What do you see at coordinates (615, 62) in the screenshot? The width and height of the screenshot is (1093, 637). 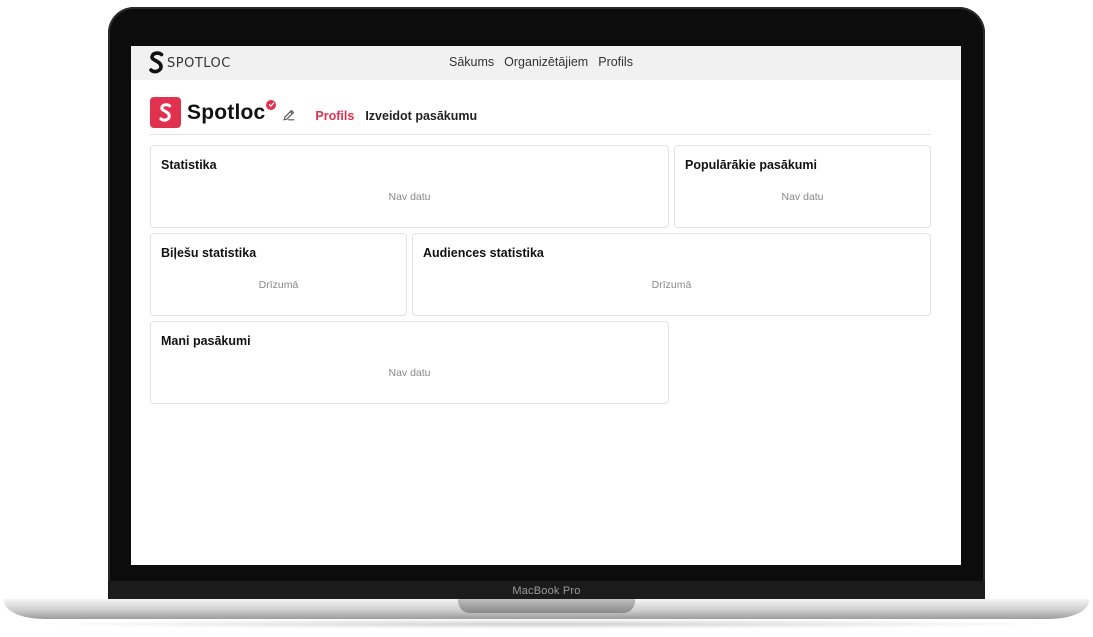 I see `nav-link-profils: Profils` at bounding box center [615, 62].